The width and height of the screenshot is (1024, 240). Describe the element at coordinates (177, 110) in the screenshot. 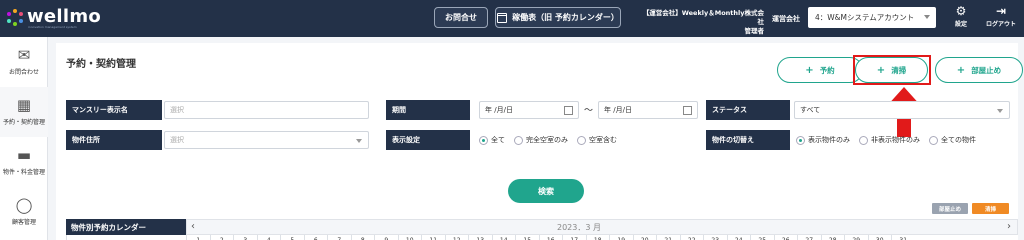

I see `monthly-name-placeholder: 選択` at that location.